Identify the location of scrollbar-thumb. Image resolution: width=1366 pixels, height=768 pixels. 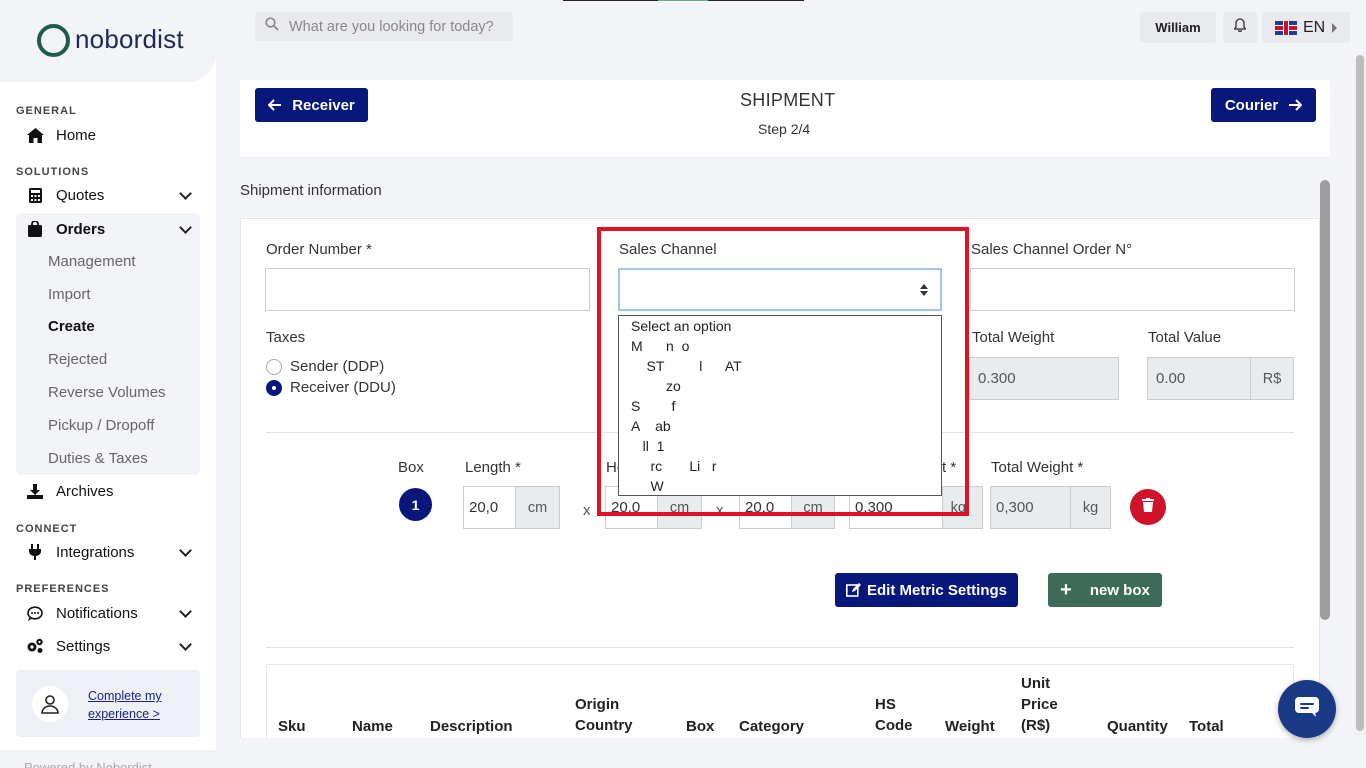
(1360, 393).